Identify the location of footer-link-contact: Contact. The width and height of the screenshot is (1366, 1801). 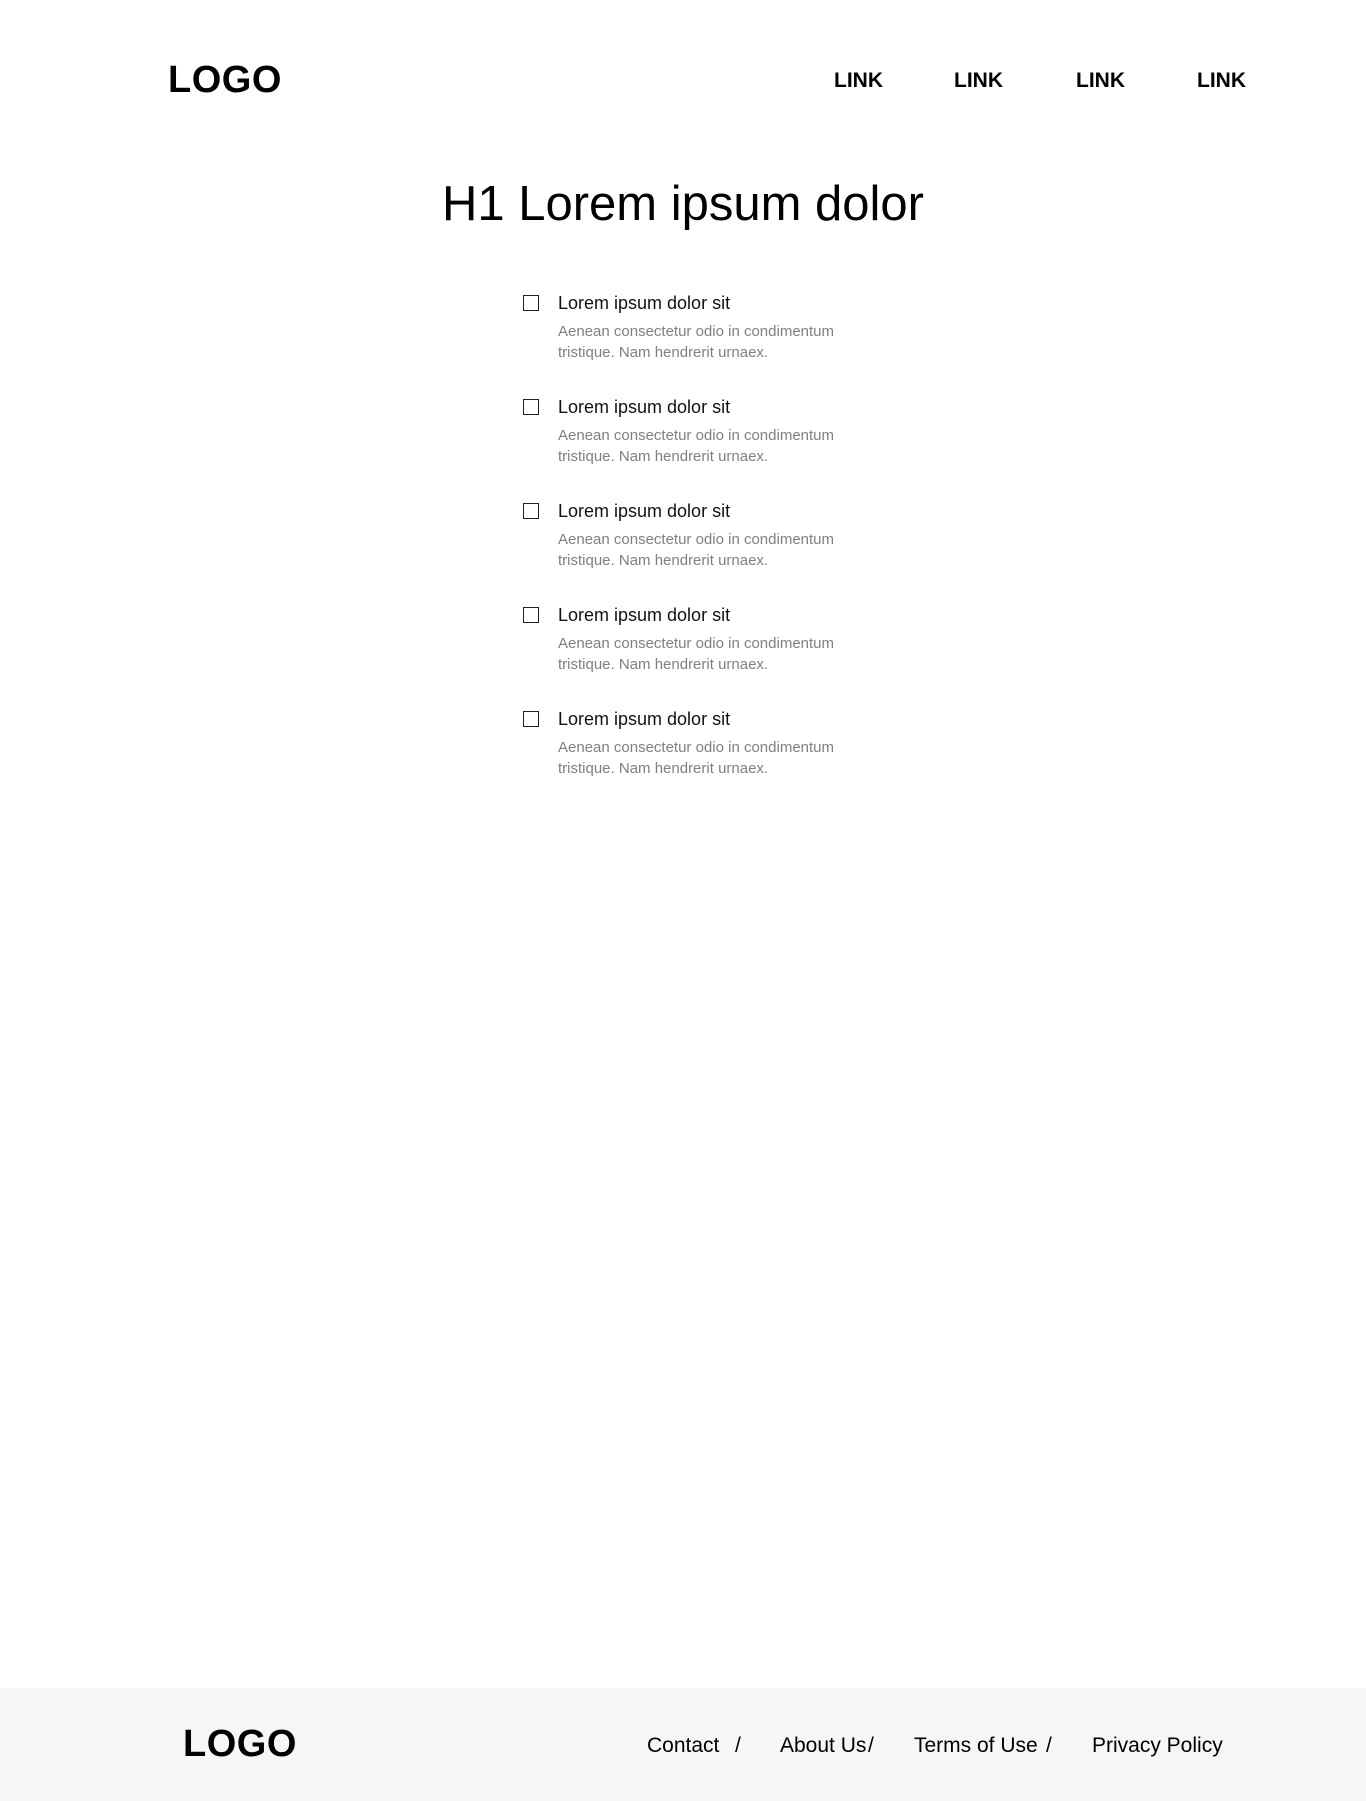
(683, 1746).